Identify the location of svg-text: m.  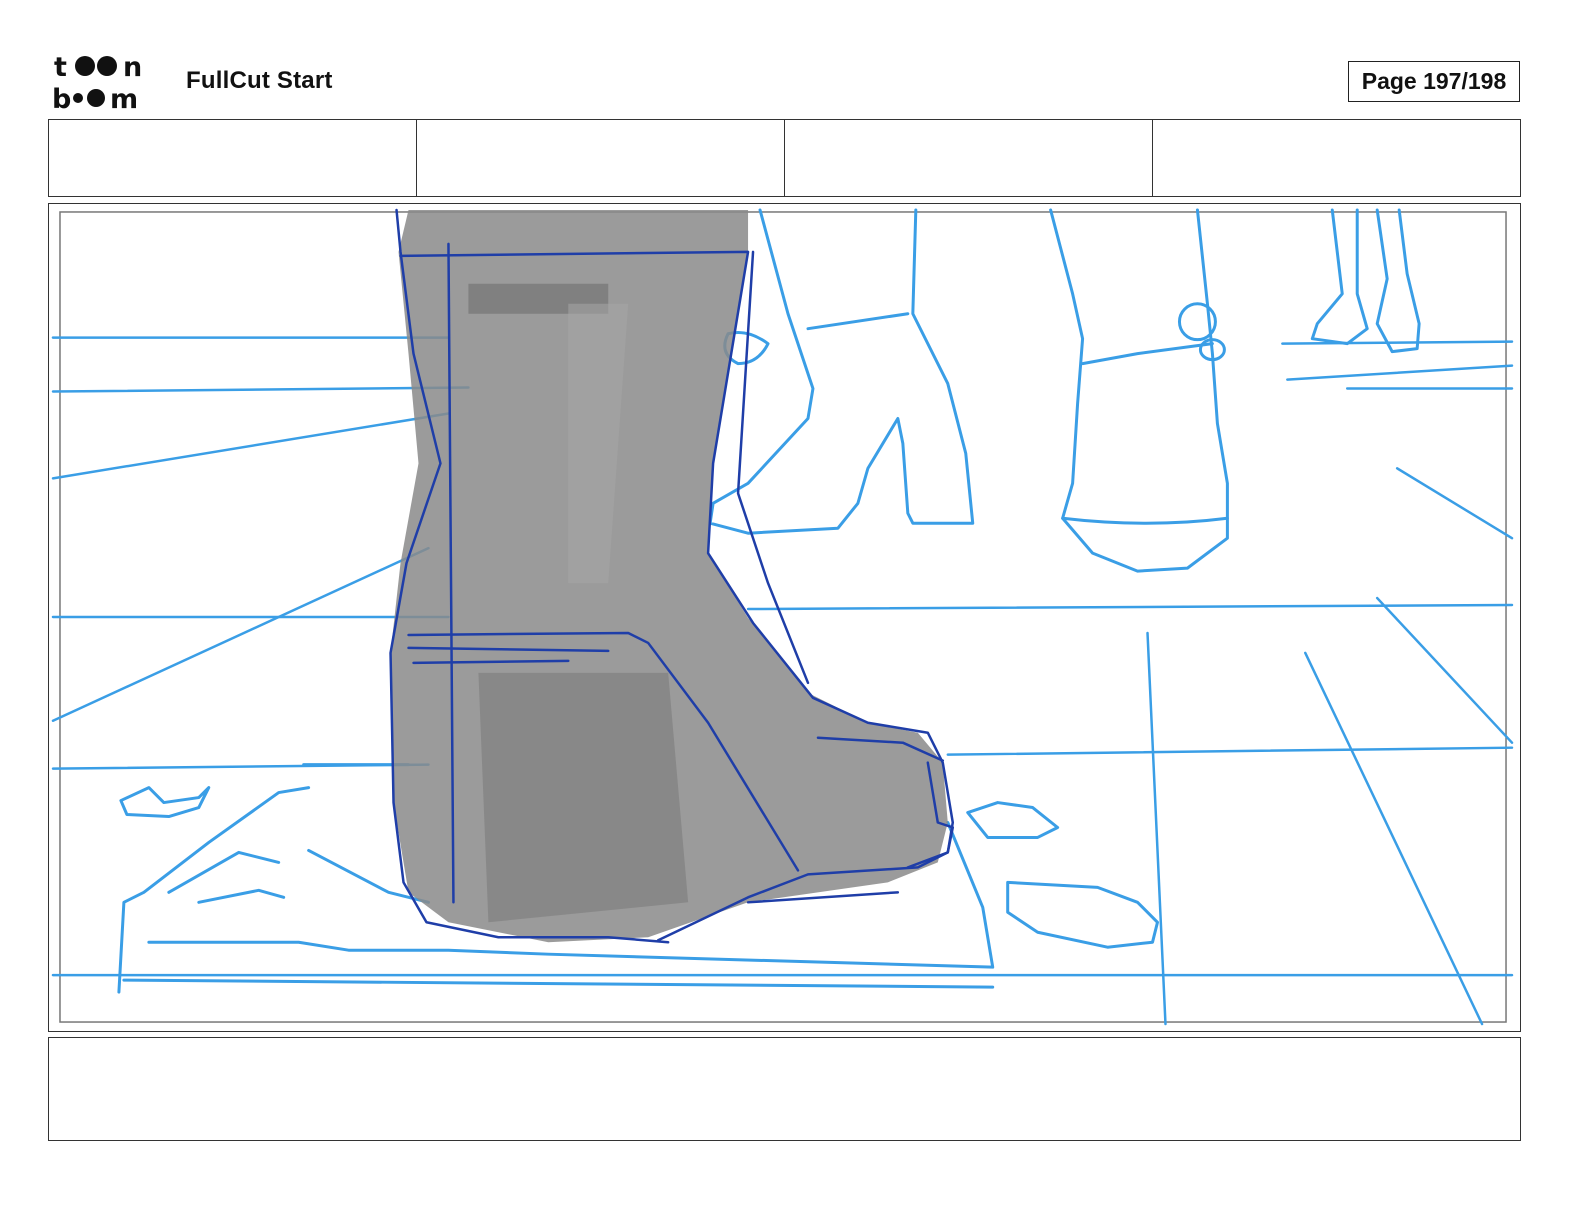
(124, 98).